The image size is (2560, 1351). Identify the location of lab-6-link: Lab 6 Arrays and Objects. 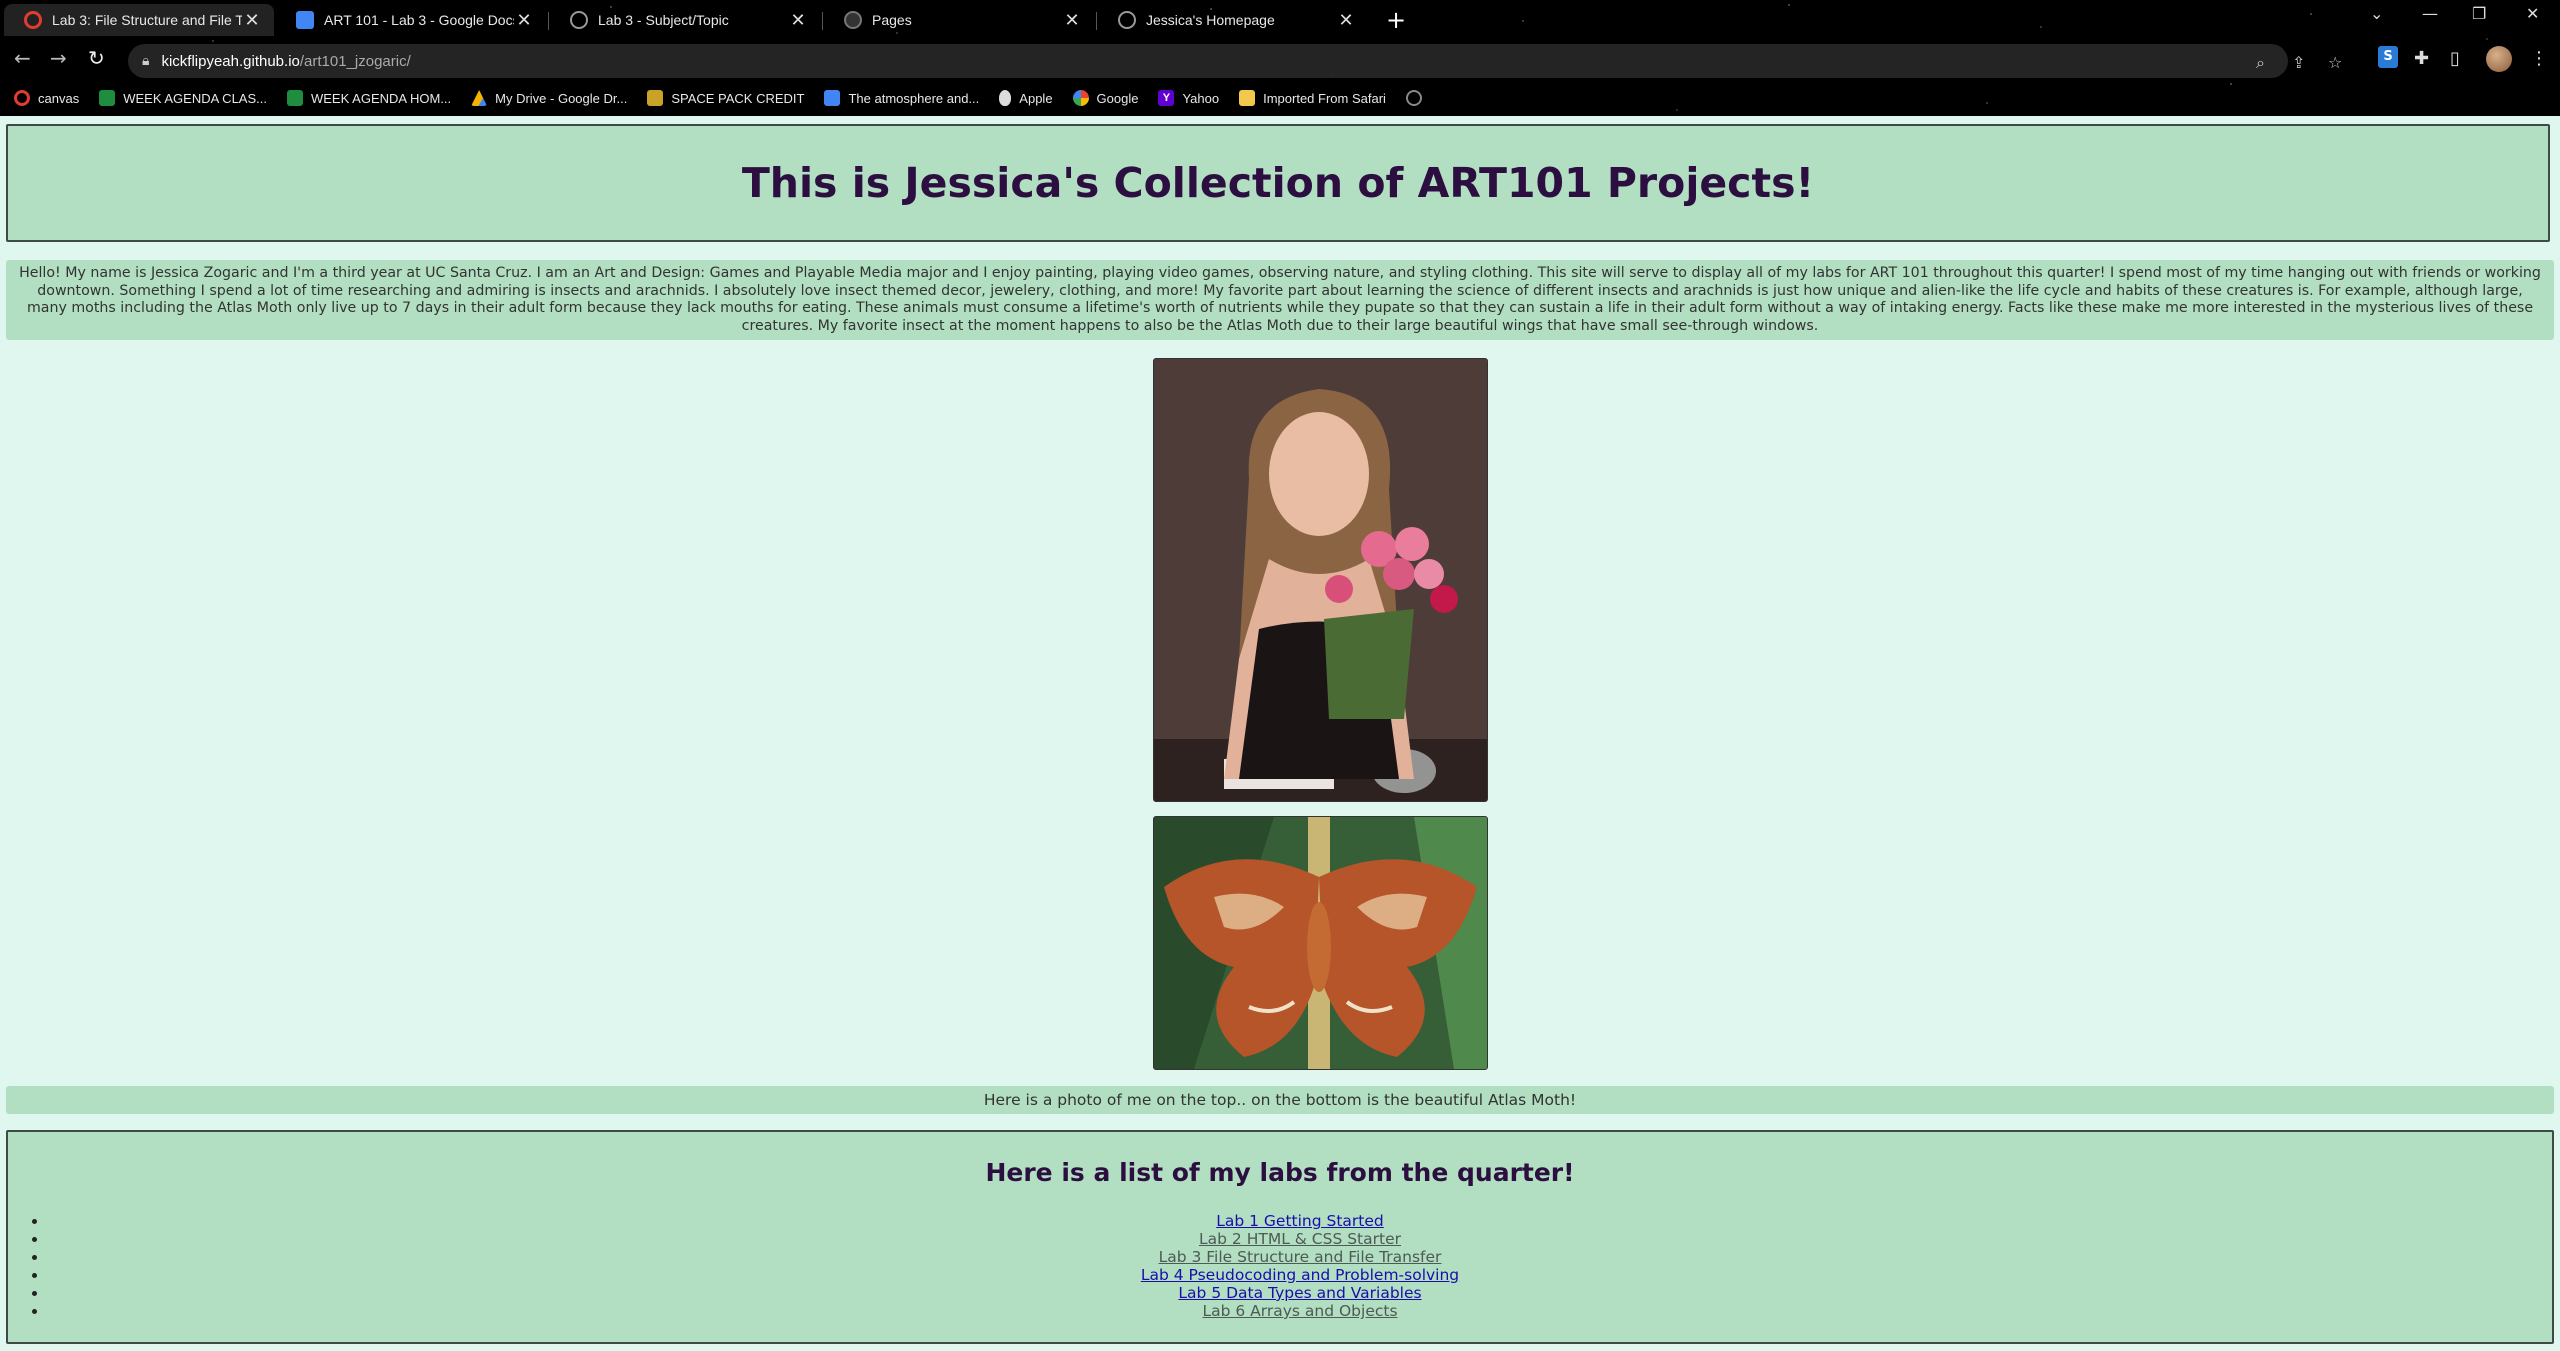
(1299, 1311).